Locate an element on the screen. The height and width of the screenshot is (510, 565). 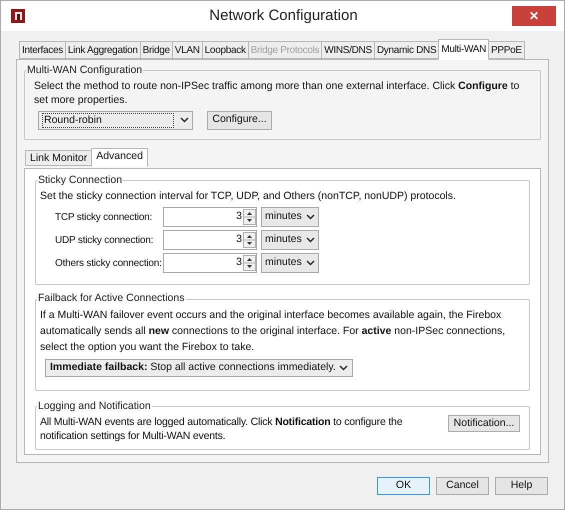
tab: Link Monitor is located at coordinates (58, 158).